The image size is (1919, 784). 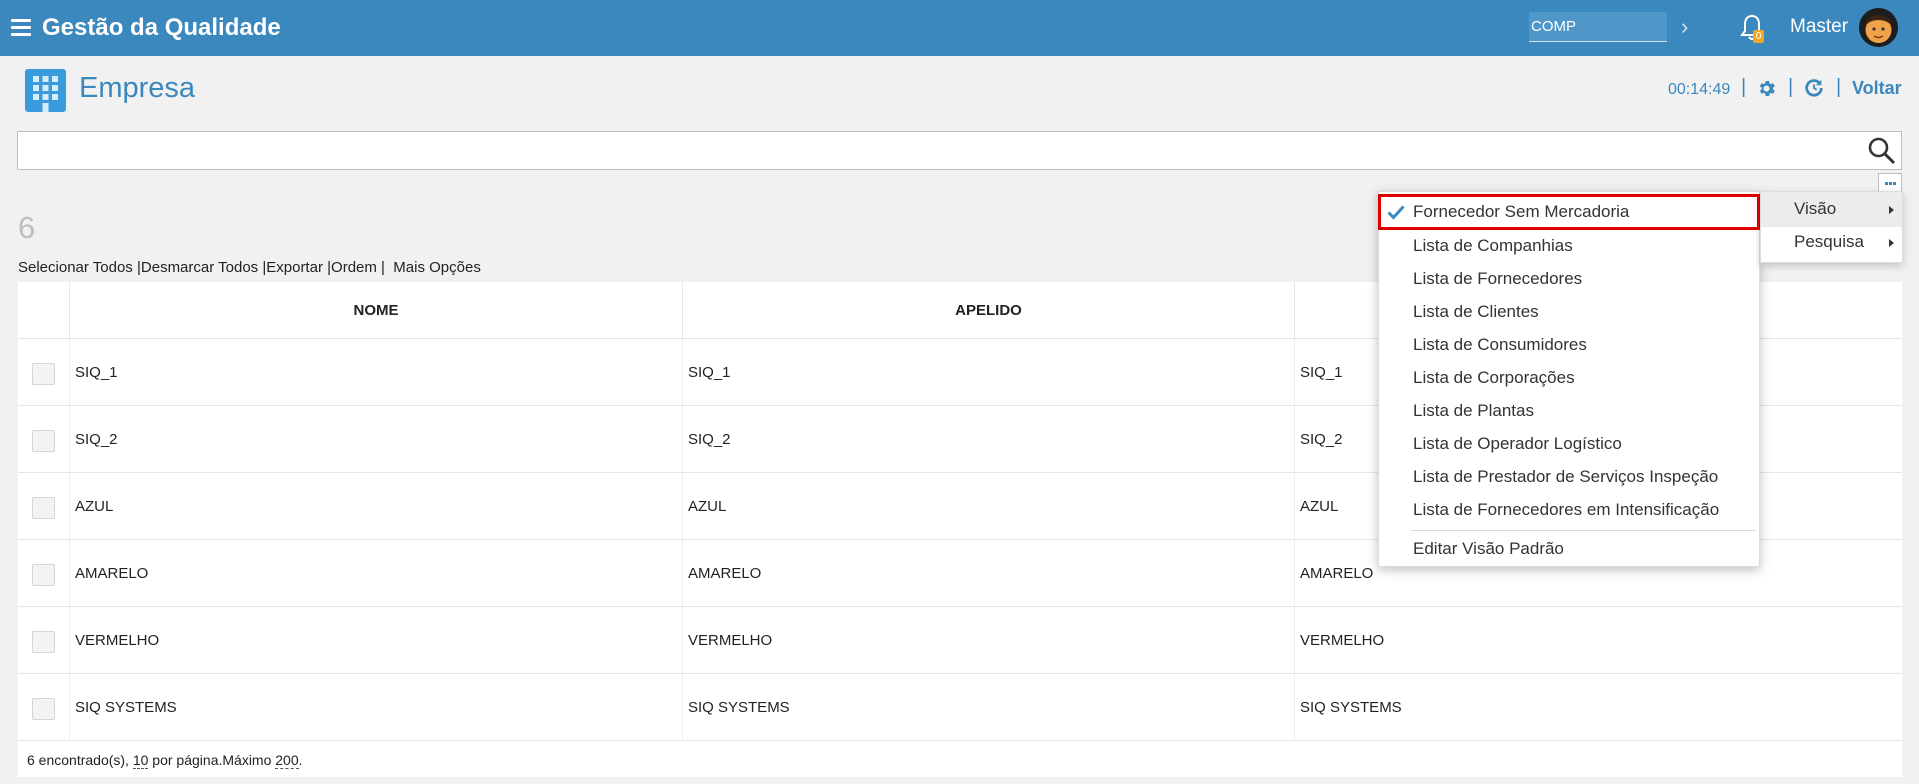 What do you see at coordinates (1476, 312) in the screenshot?
I see `view-item-clientes: Lista de Clientes` at bounding box center [1476, 312].